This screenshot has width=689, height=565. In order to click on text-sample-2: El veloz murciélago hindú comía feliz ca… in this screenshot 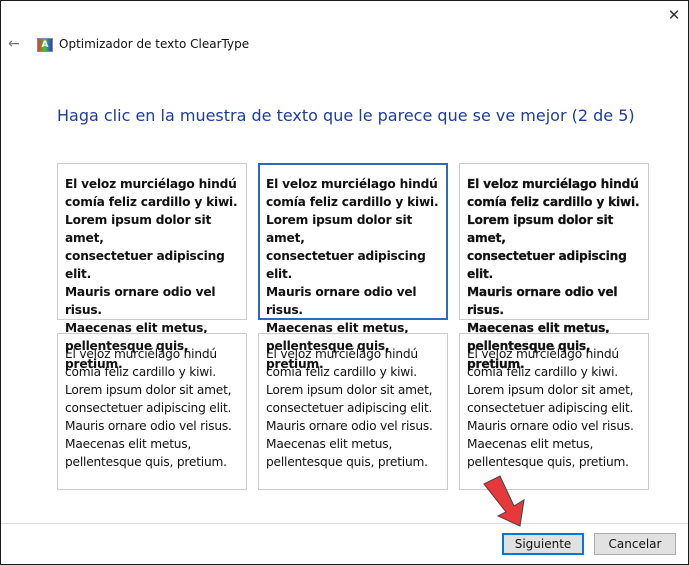, I will do `click(353, 267)`.